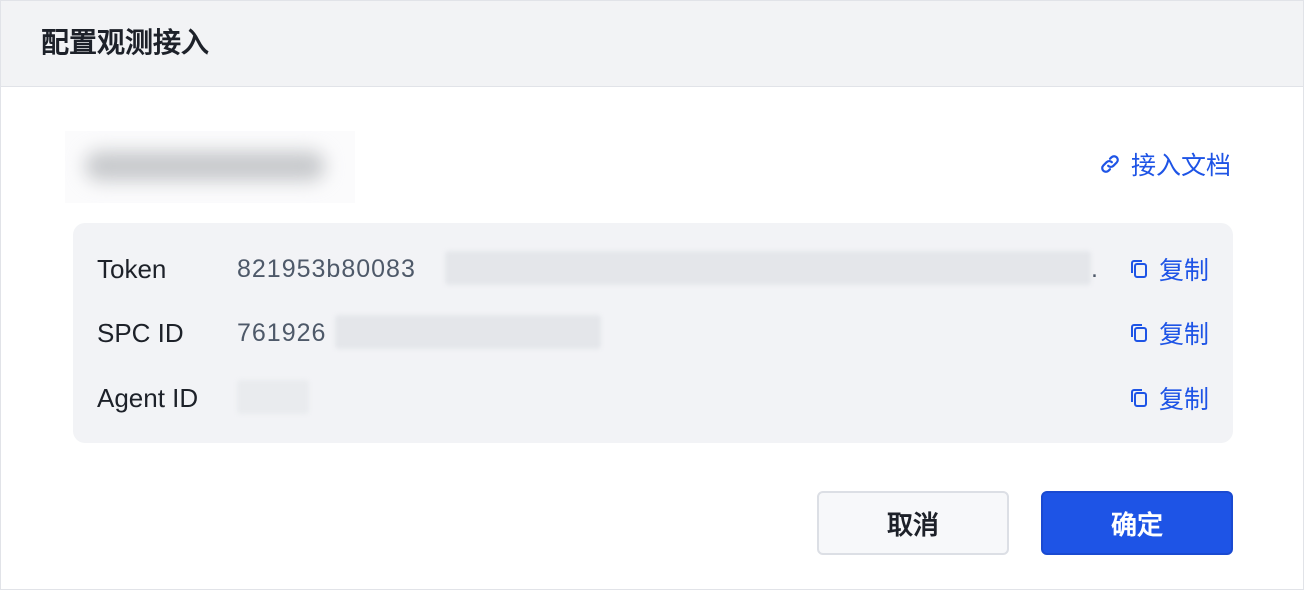  I want to click on spc-id-row: SPC ID 761926 复制, so click(653, 333).